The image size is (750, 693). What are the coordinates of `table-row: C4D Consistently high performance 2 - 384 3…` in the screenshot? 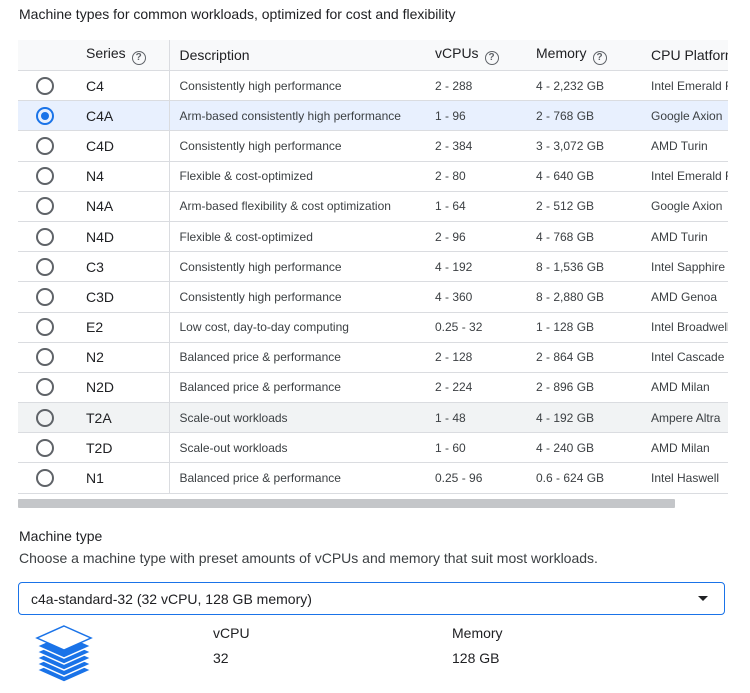 It's located at (373, 146).